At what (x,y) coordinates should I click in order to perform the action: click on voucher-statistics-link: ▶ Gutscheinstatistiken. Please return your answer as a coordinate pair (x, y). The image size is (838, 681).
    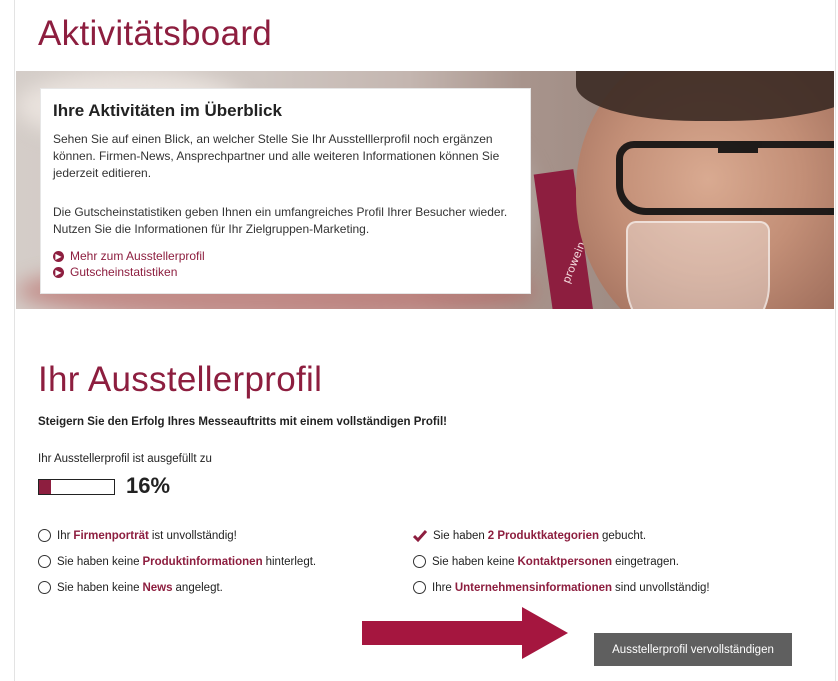
    Looking at the image, I should click on (115, 272).